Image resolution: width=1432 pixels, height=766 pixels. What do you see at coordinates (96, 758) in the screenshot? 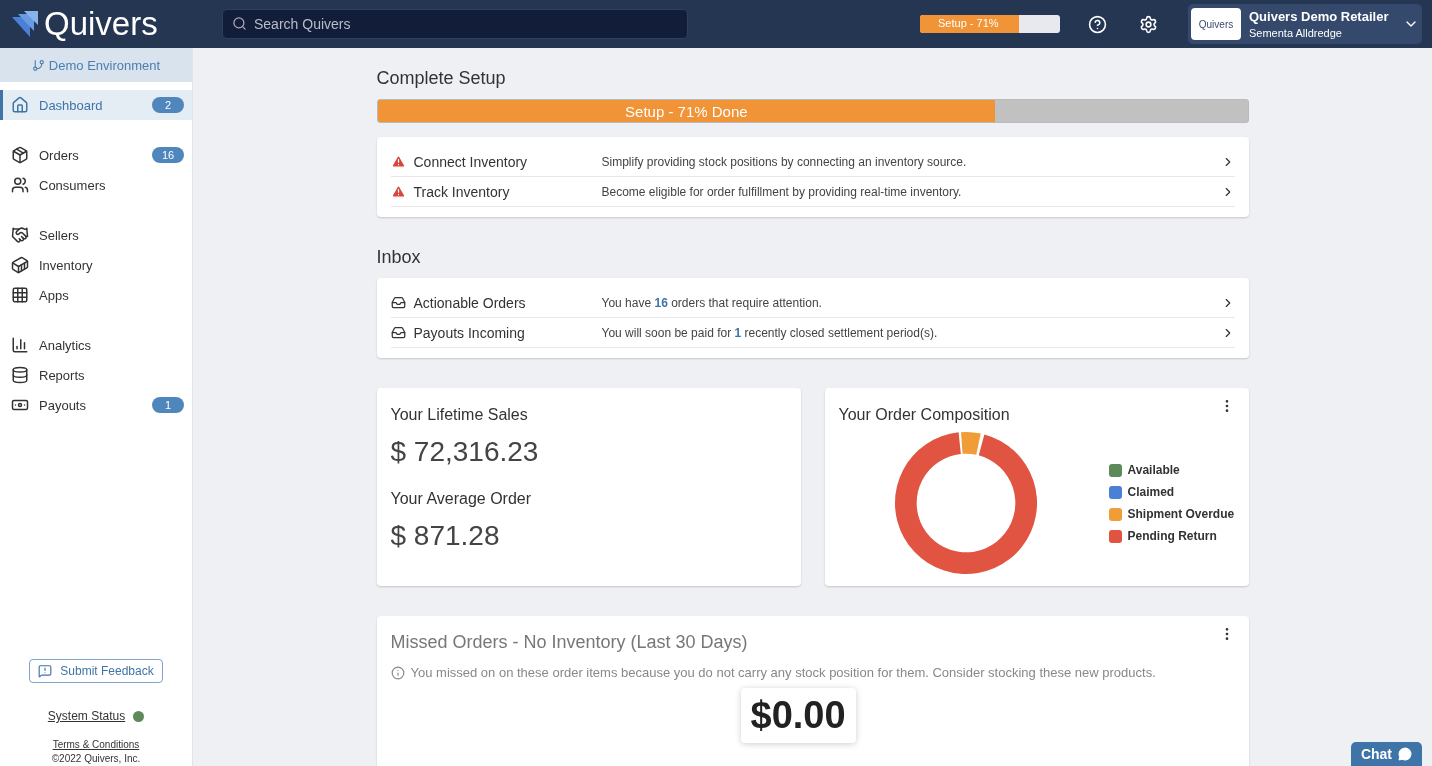
I see `copyright-text: ©2022 Quivers, Inc.` at bounding box center [96, 758].